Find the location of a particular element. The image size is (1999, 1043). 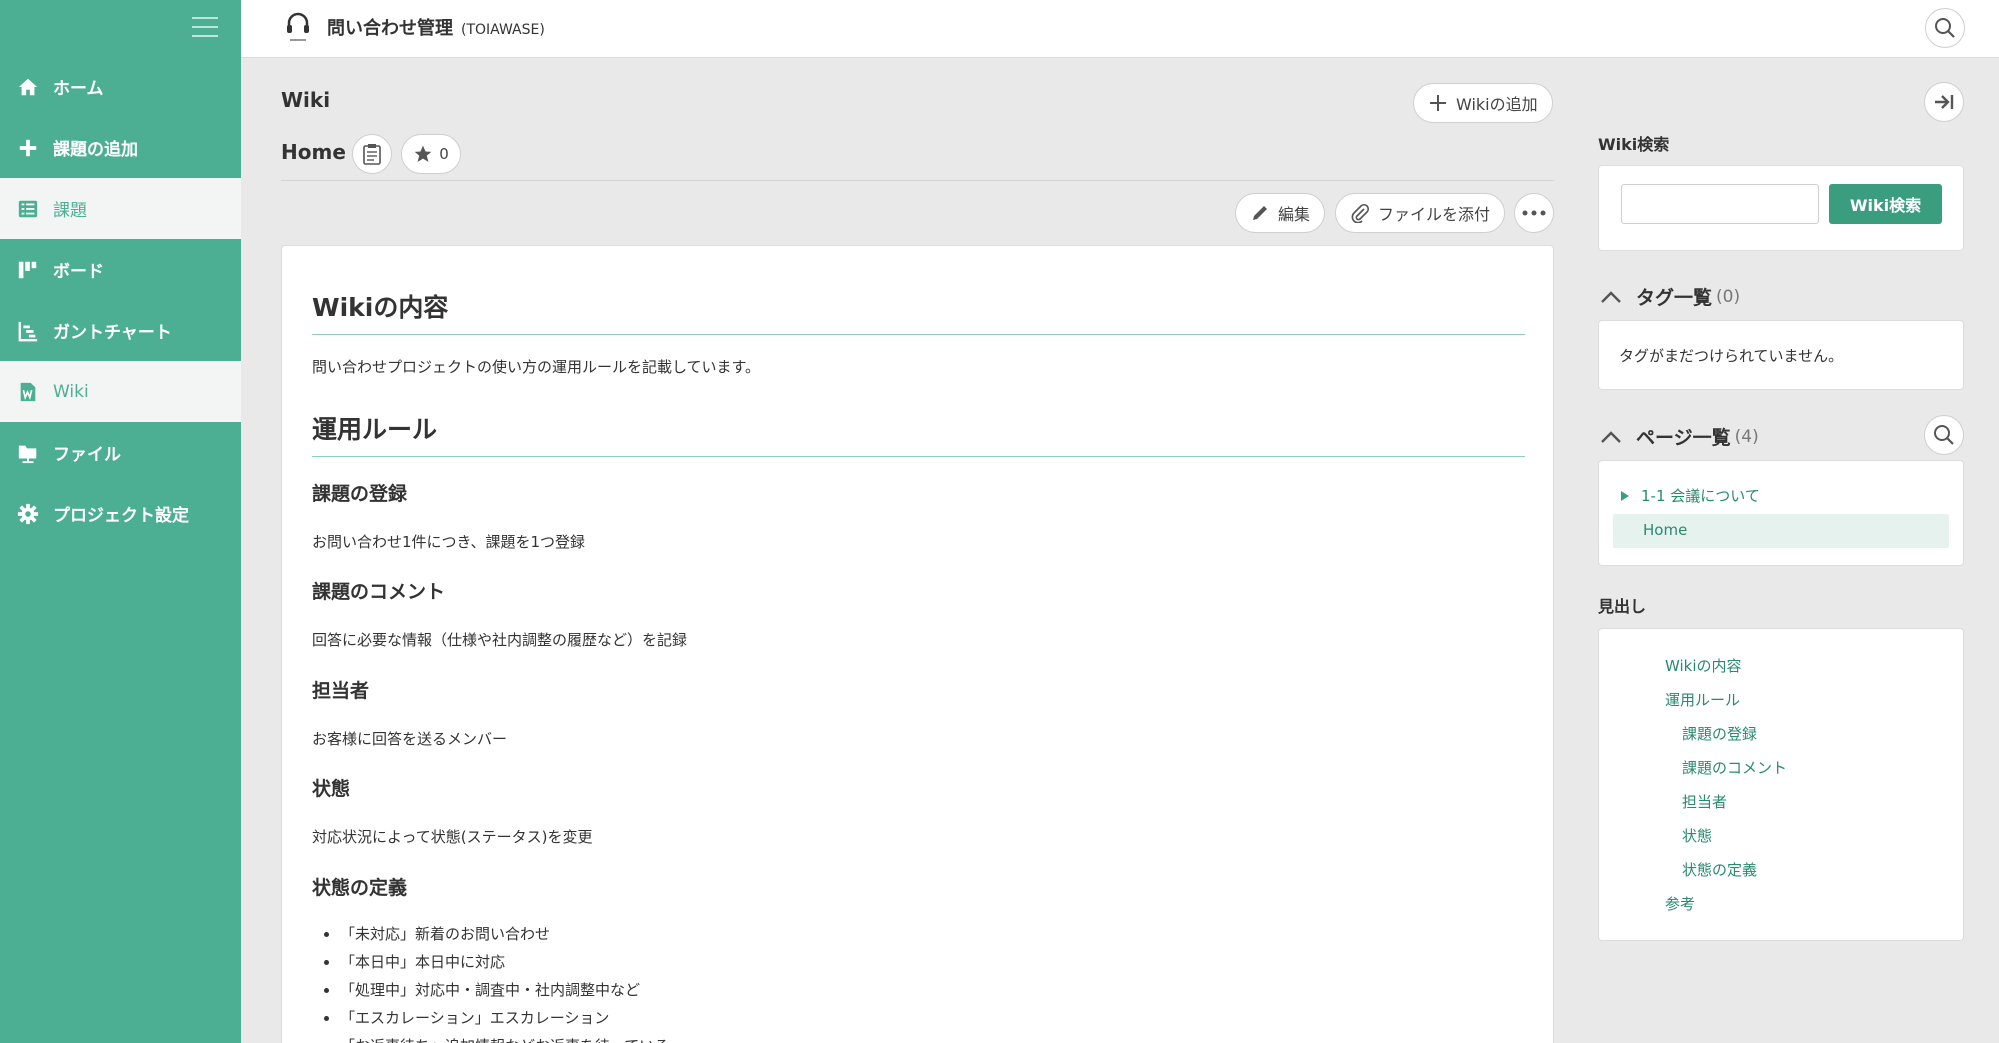

home-icon is located at coordinates (28, 87).